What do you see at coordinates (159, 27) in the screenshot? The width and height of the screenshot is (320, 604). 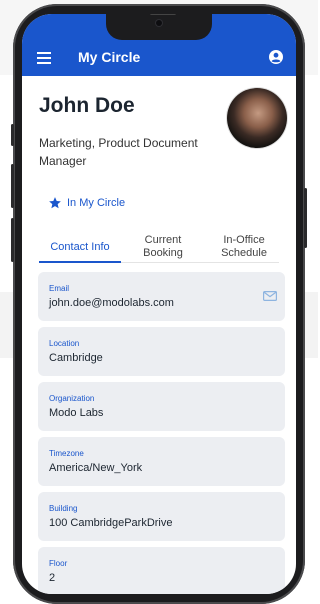 I see `notch` at bounding box center [159, 27].